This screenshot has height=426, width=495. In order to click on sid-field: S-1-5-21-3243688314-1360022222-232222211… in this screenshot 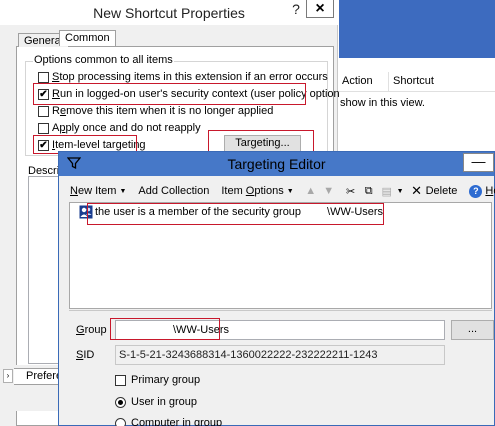, I will do `click(280, 355)`.